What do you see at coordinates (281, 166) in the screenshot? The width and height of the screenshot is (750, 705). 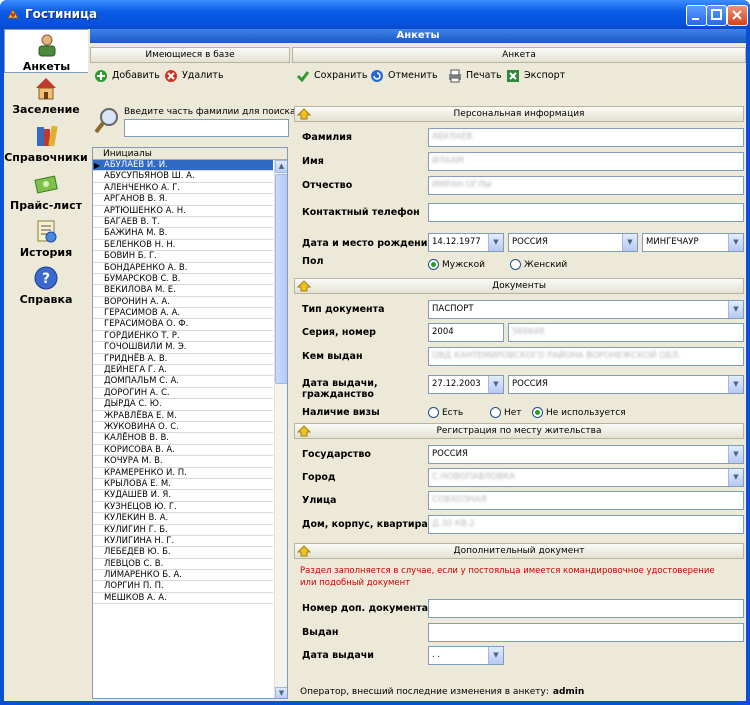 I see `scroll-up-button: ▲` at bounding box center [281, 166].